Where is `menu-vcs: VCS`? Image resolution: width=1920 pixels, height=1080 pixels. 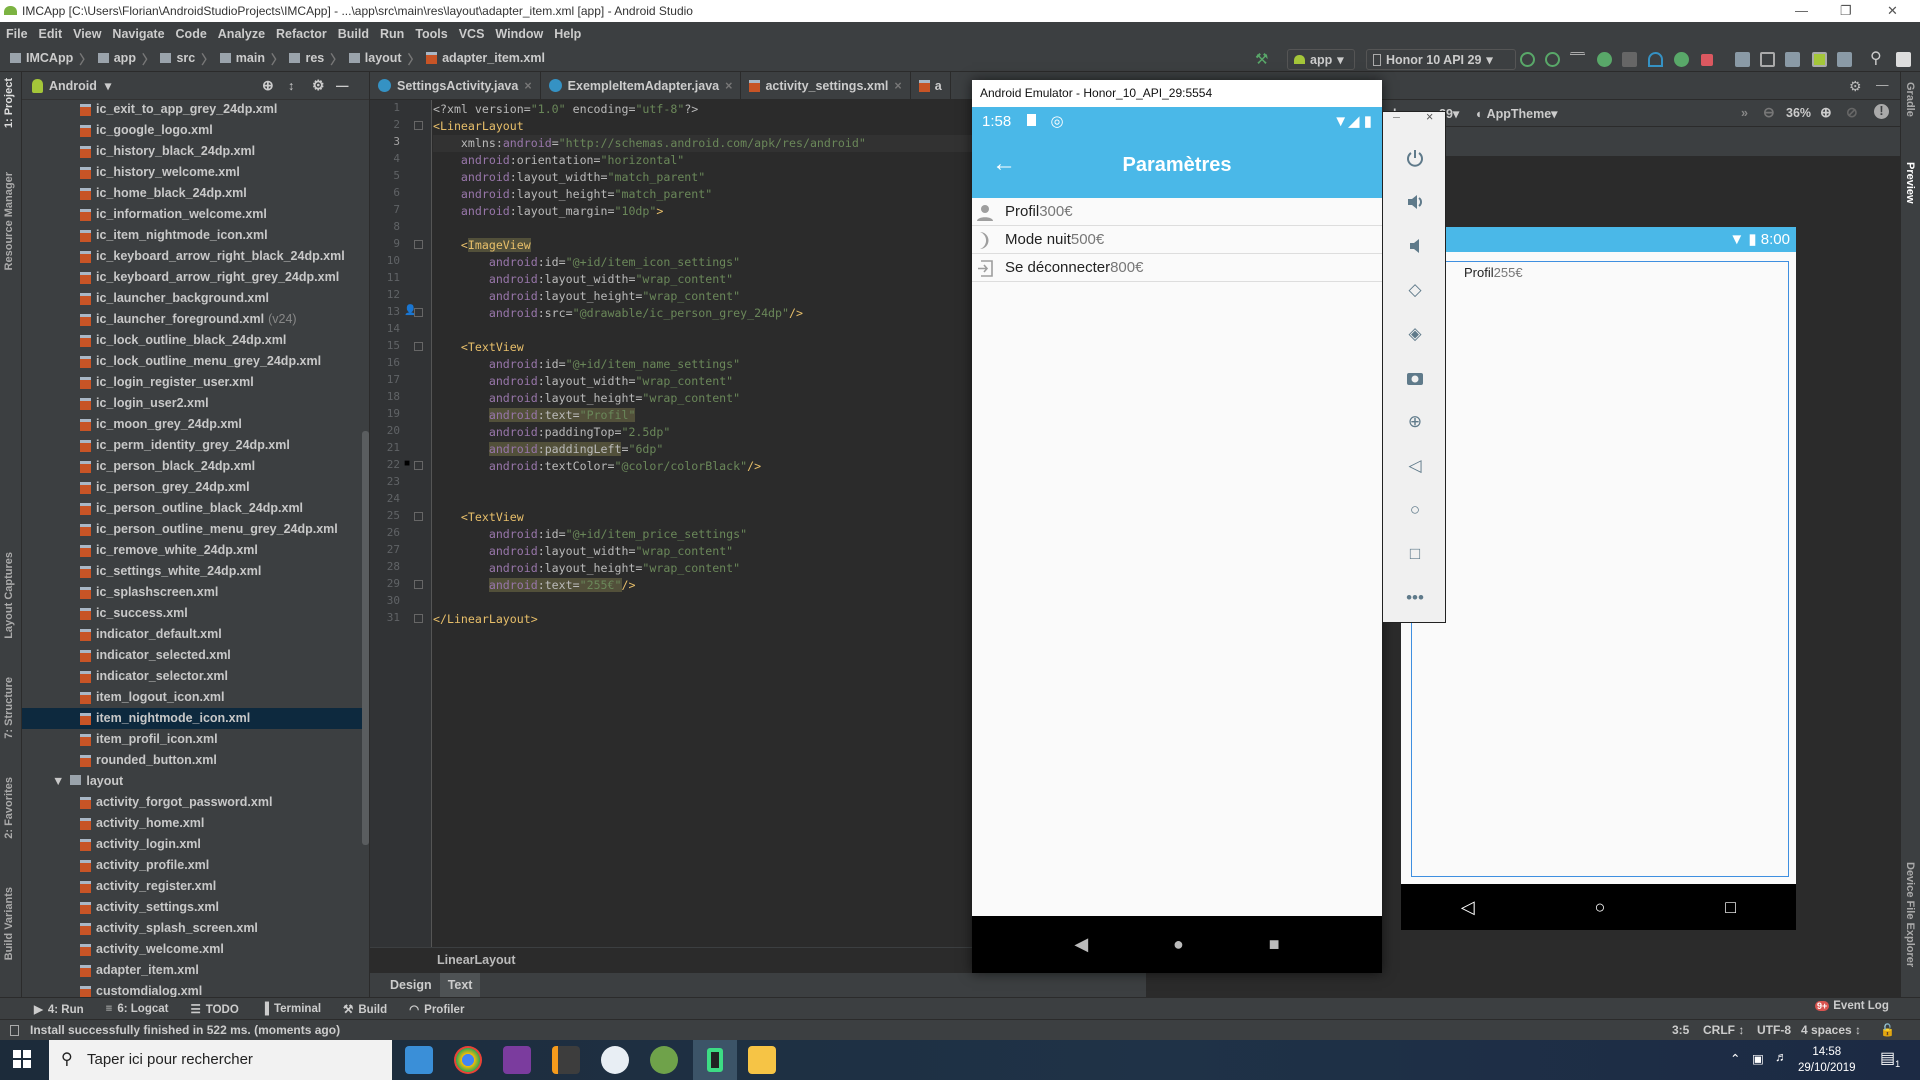
menu-vcs: VCS is located at coordinates (472, 34).